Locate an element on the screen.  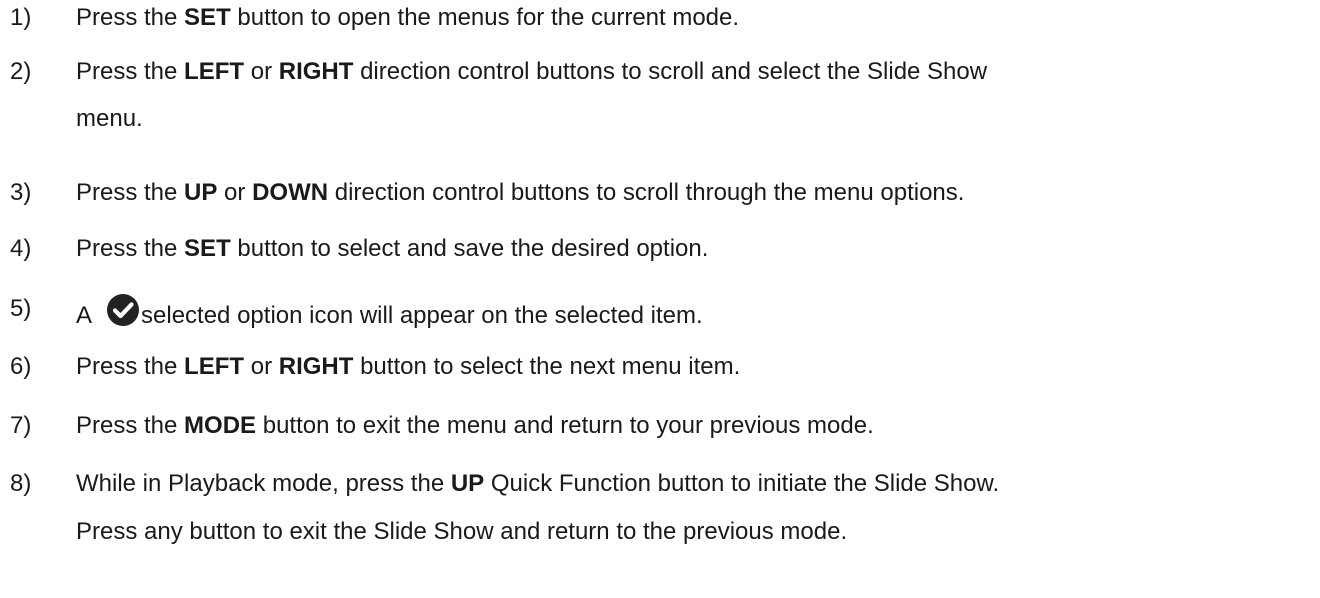
step-text-part: A is located at coordinates (84, 315).